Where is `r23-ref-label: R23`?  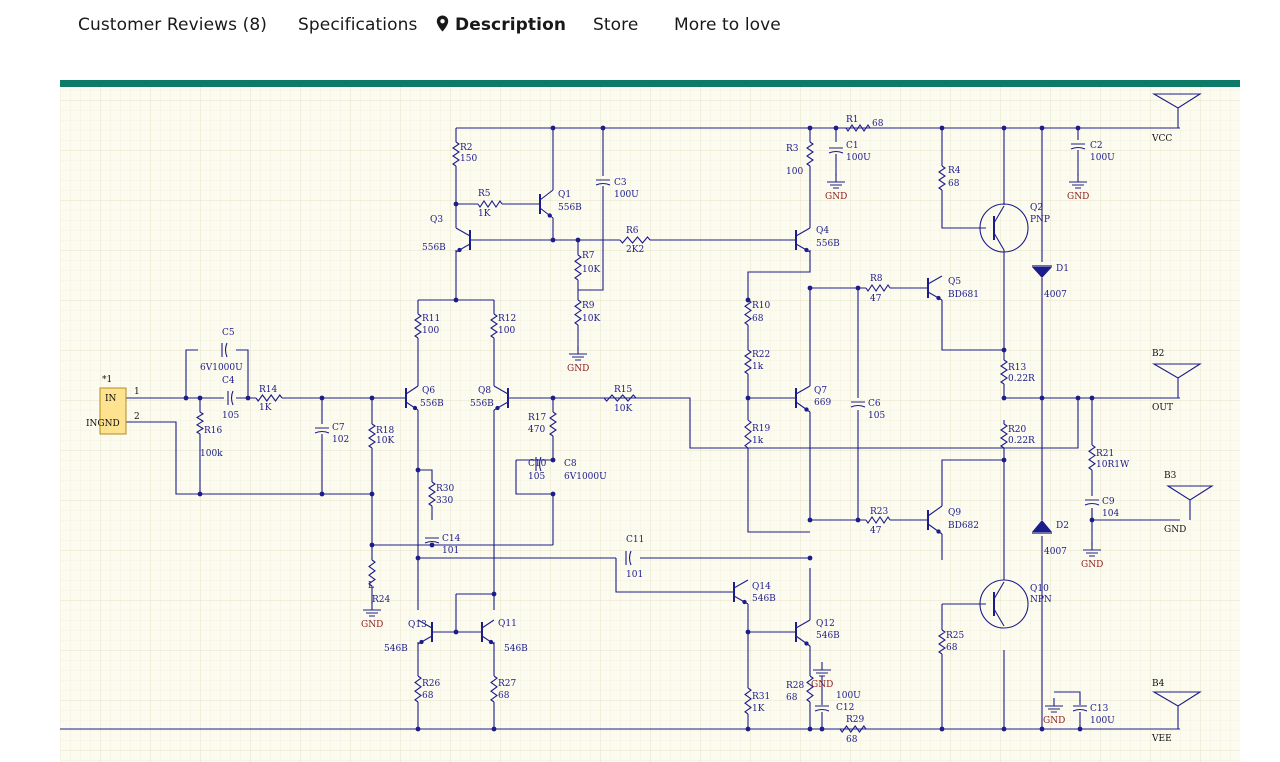
r23-ref-label: R23 is located at coordinates (879, 512).